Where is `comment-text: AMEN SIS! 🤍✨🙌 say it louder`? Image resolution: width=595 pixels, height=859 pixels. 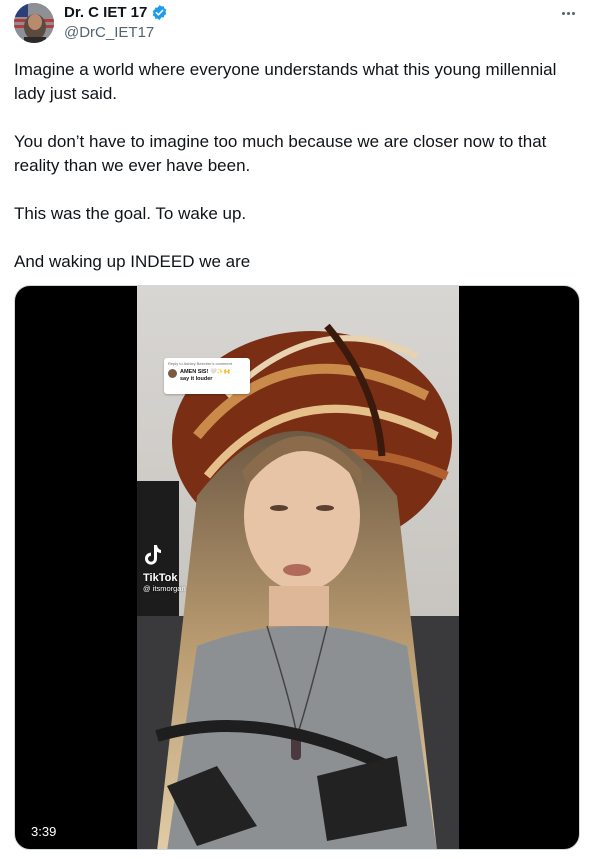 comment-text: AMEN SIS! 🤍✨🙌 say it louder is located at coordinates (205, 376).